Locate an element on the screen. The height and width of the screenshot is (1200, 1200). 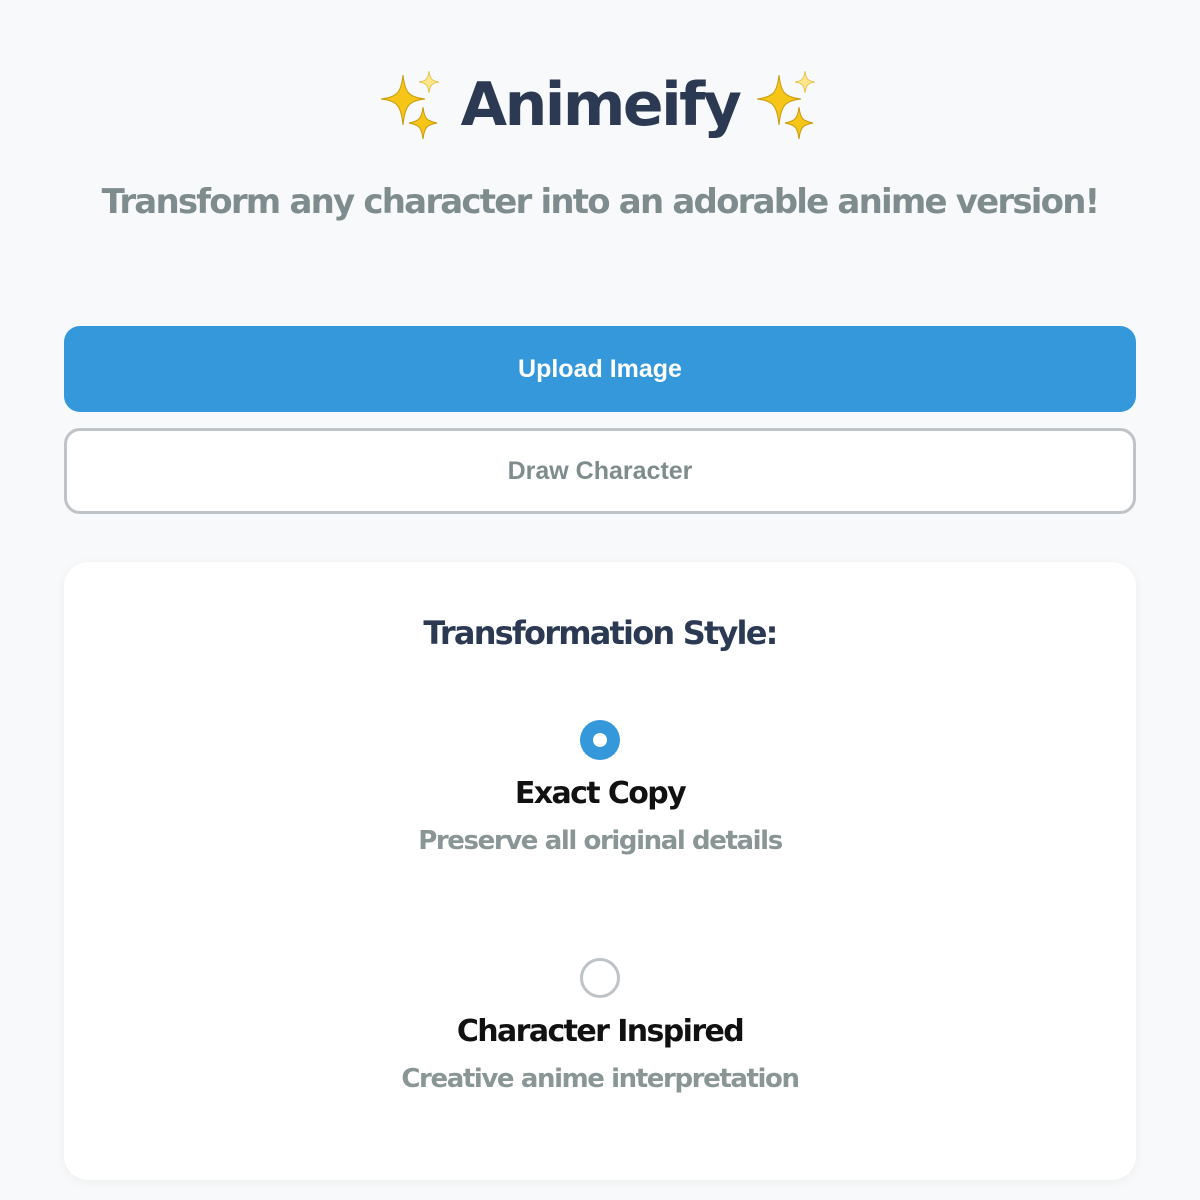
app-header: Animeify is located at coordinates (600, 105).